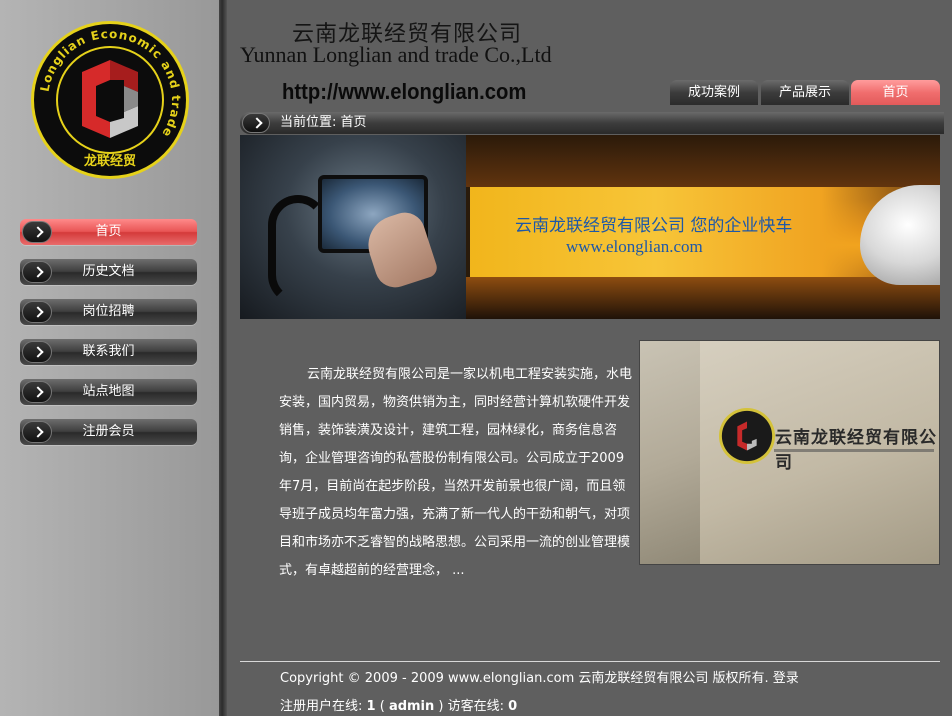 This screenshot has height=716, width=952. What do you see at coordinates (321, 706) in the screenshot?
I see `online-users-label: 注册用户在线:` at bounding box center [321, 706].